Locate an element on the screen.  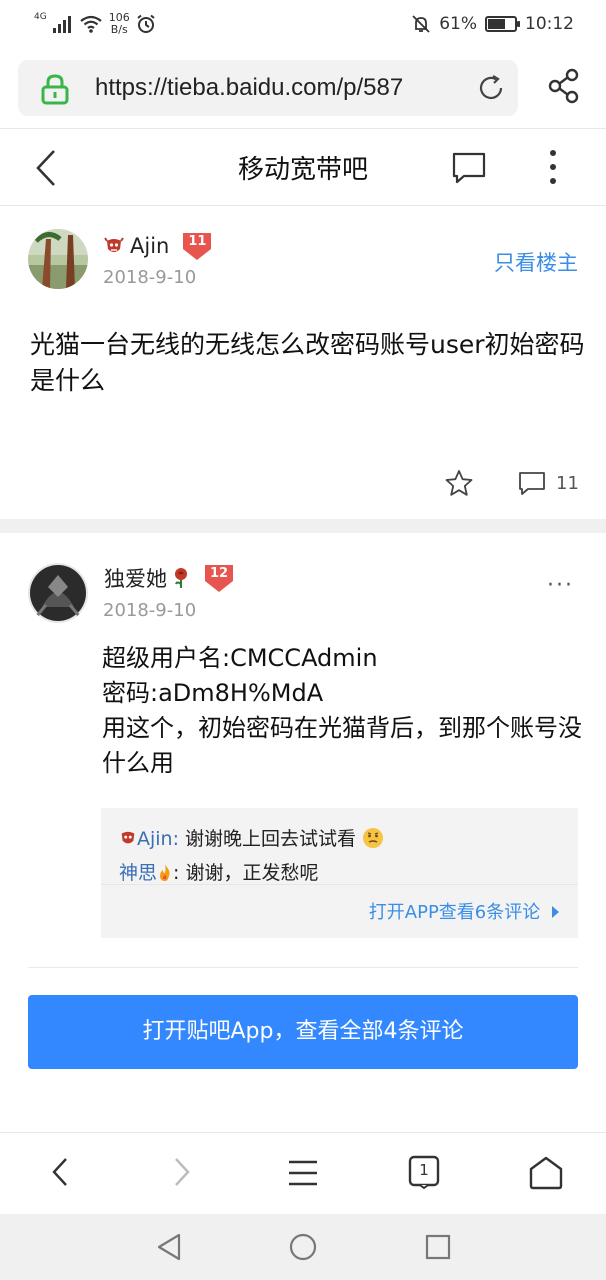
reply-line-username: 超级用户名:CMCCAdmin is located at coordinates (240, 658).